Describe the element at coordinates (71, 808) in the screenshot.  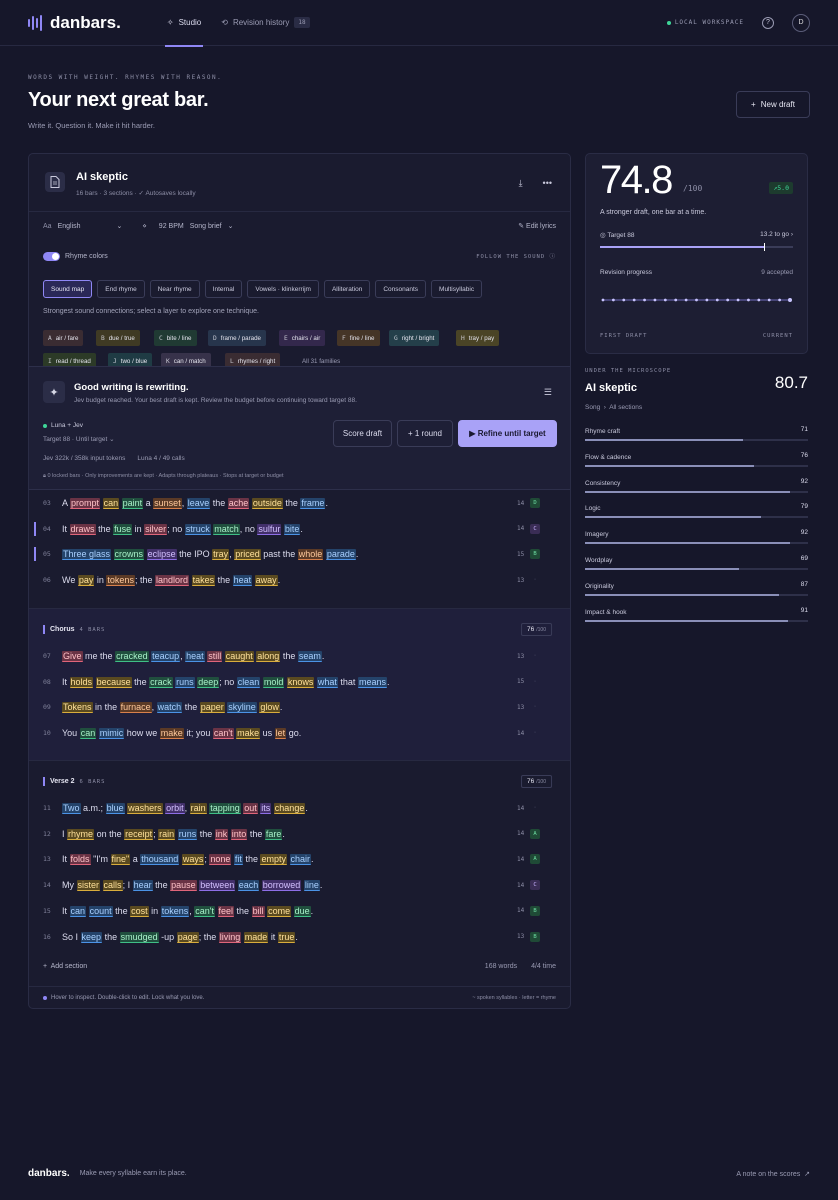
I see `rhyme-word: Two` at that location.